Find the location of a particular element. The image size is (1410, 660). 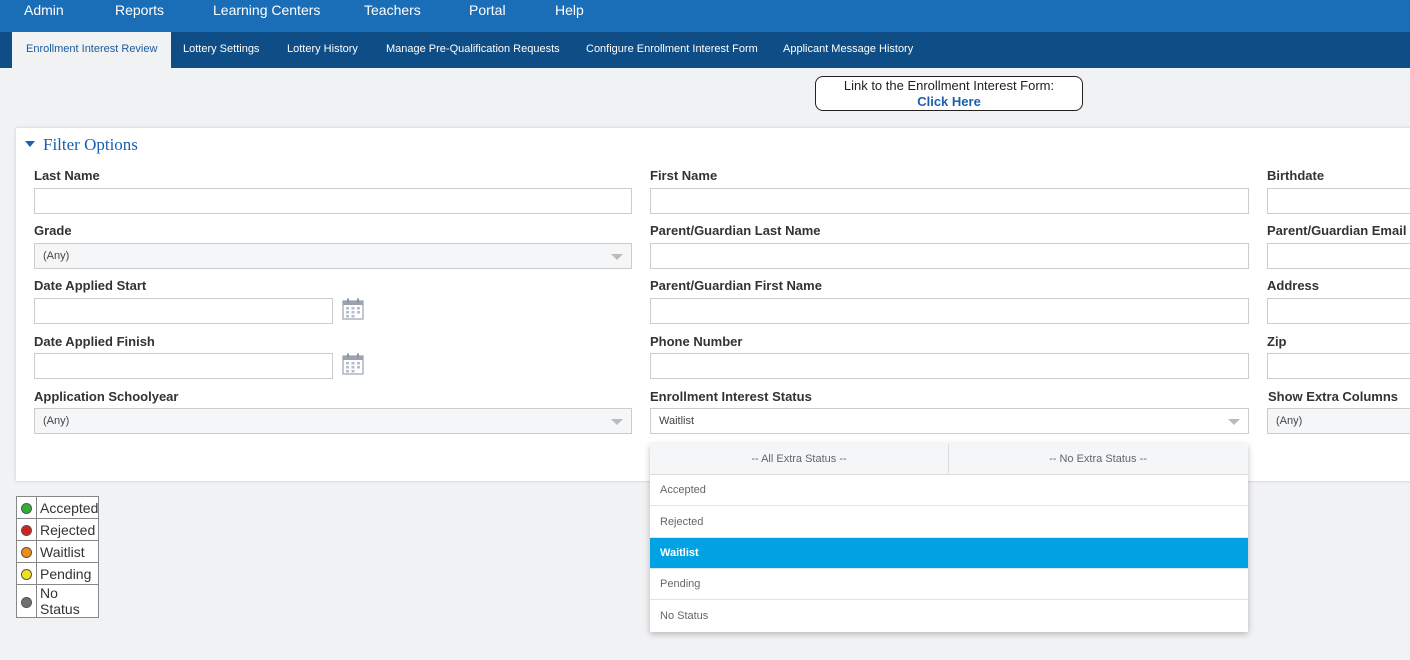

legend-row-no-status: No Status is located at coordinates (58, 601).